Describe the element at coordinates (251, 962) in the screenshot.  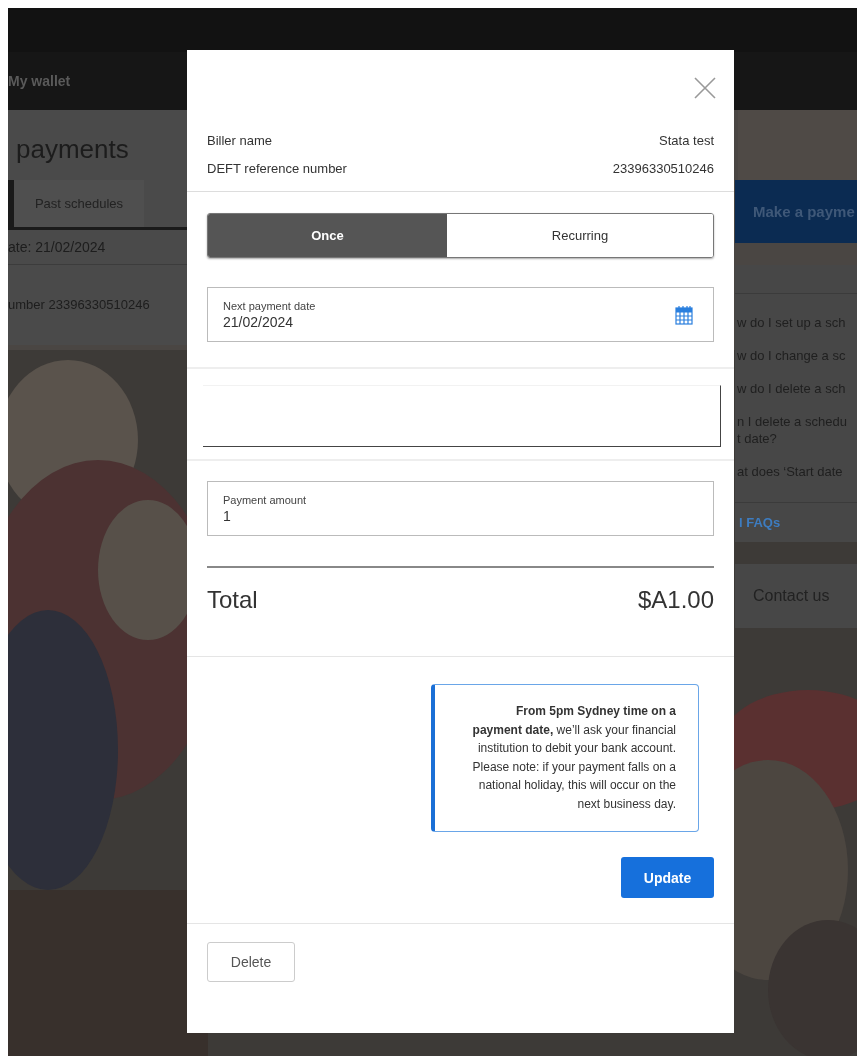
I see `delete-button: Delete` at that location.